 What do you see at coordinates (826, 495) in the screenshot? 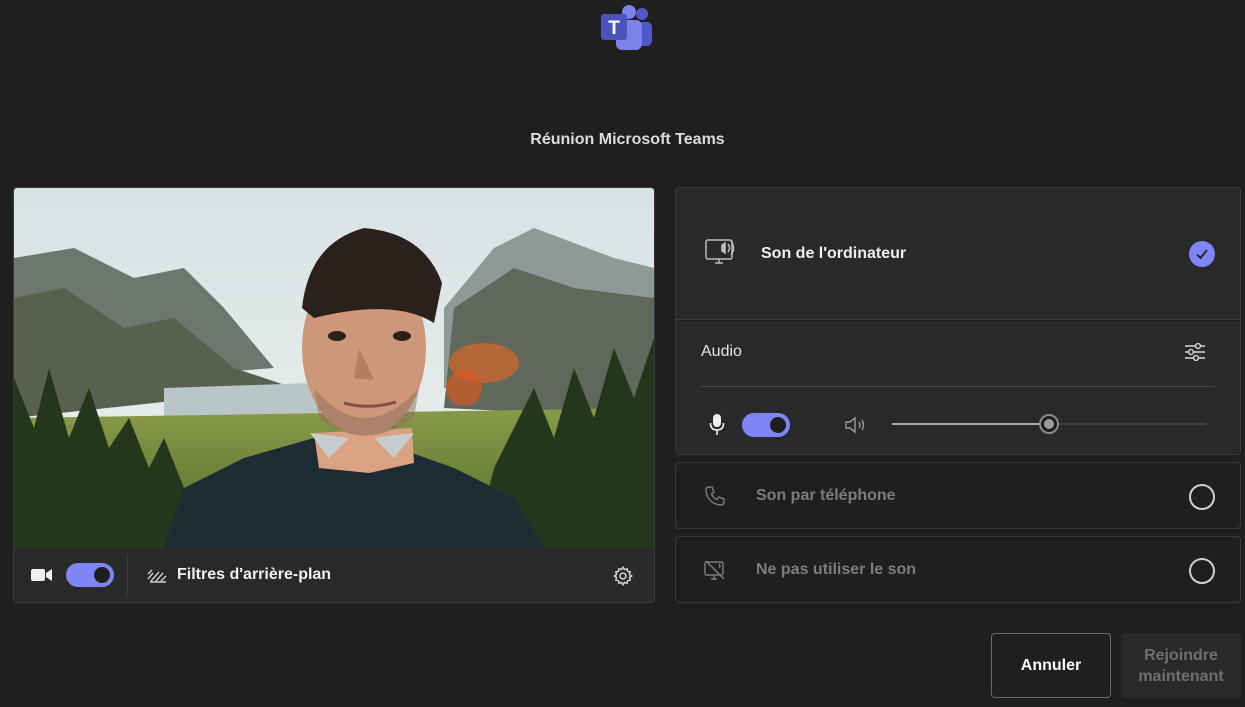
I see `phone-audio-label: Son par téléphone` at bounding box center [826, 495].